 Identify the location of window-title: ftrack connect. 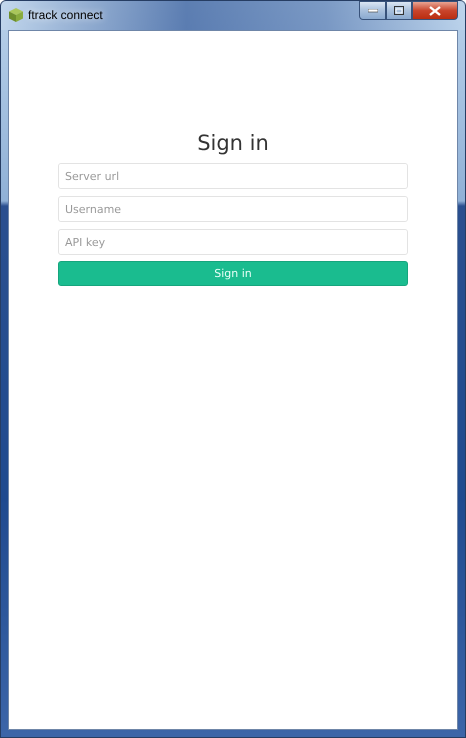
(65, 15).